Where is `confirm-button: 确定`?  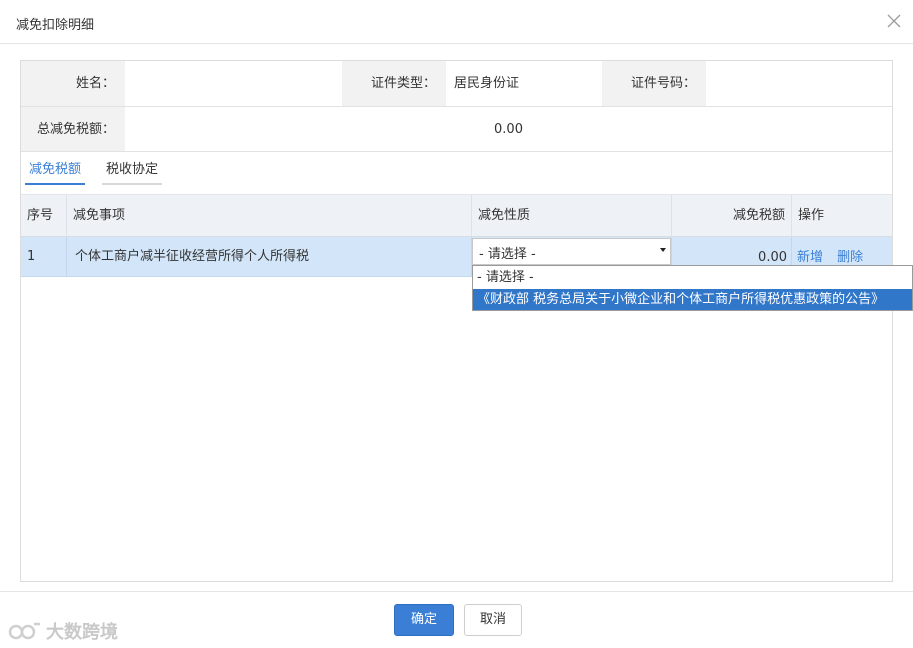 confirm-button: 确定 is located at coordinates (424, 620).